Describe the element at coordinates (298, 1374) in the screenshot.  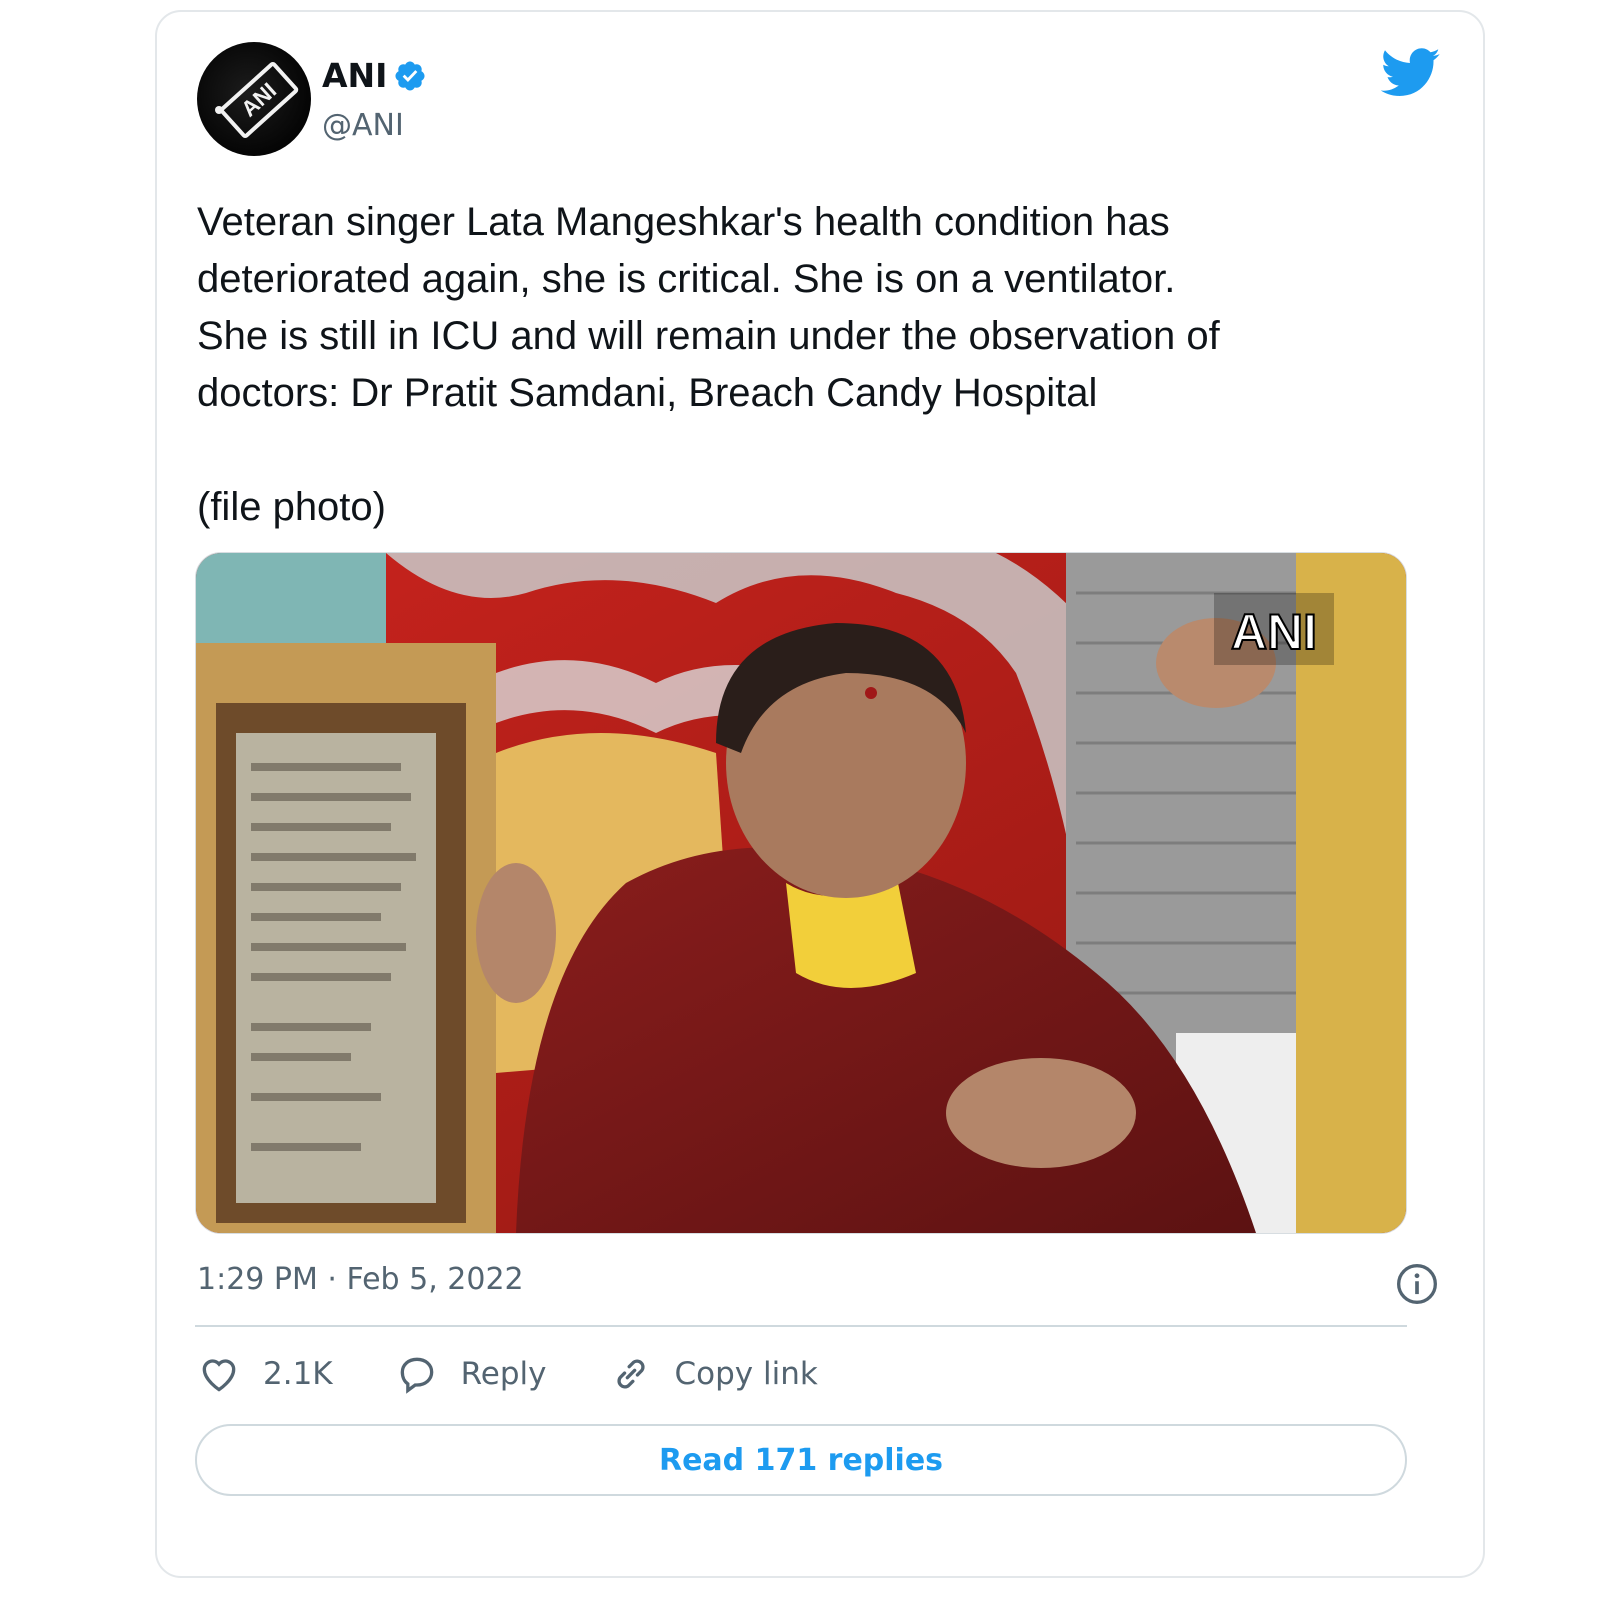
I see `like-count: 2.1K` at that location.